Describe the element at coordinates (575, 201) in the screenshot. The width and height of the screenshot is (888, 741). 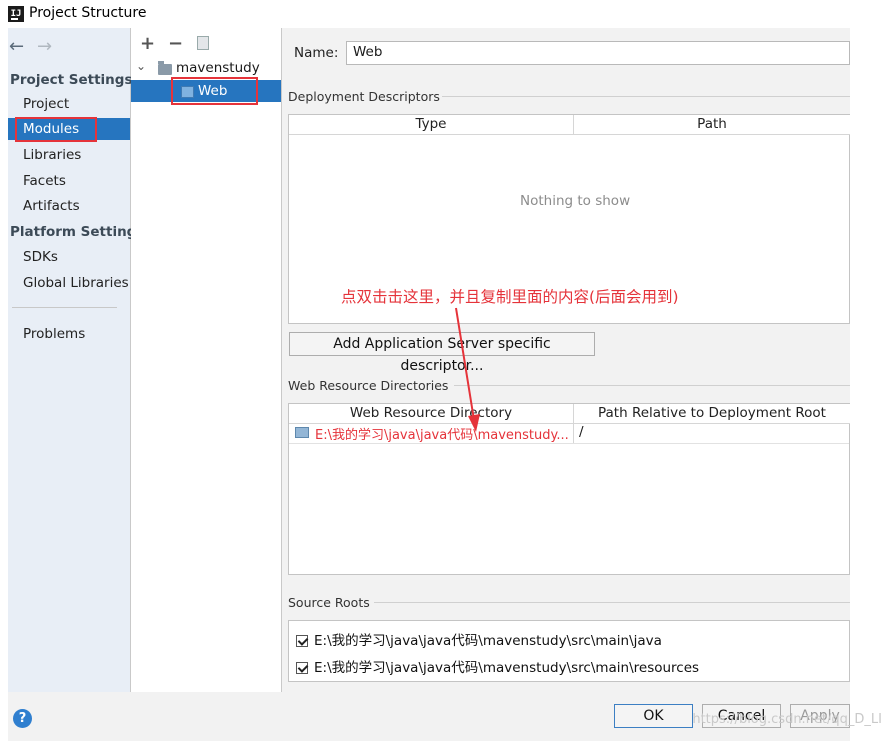
I see `empty-table-text: Nothing to show` at that location.